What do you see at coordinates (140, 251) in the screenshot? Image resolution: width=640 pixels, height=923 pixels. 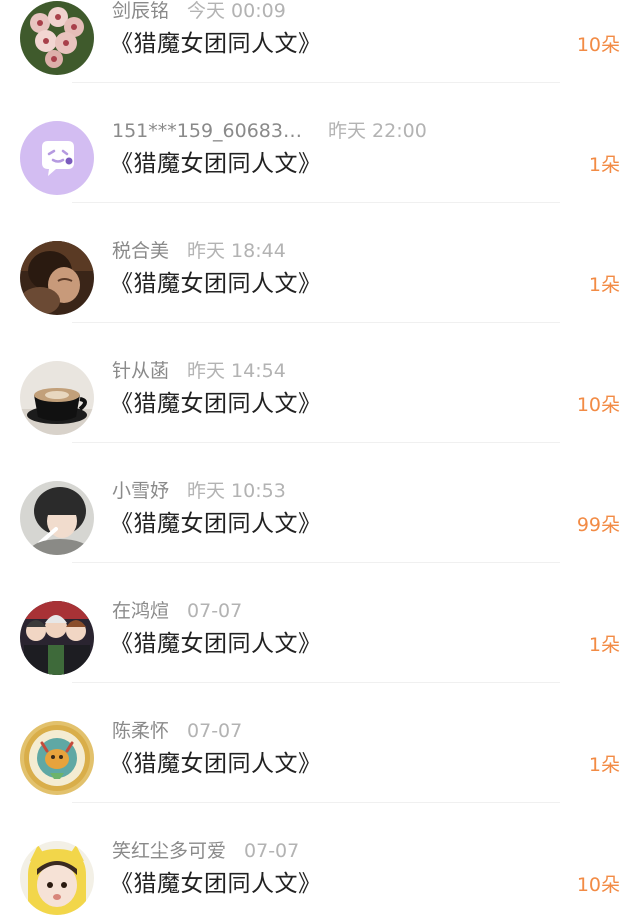 I see `username: 税合美` at bounding box center [140, 251].